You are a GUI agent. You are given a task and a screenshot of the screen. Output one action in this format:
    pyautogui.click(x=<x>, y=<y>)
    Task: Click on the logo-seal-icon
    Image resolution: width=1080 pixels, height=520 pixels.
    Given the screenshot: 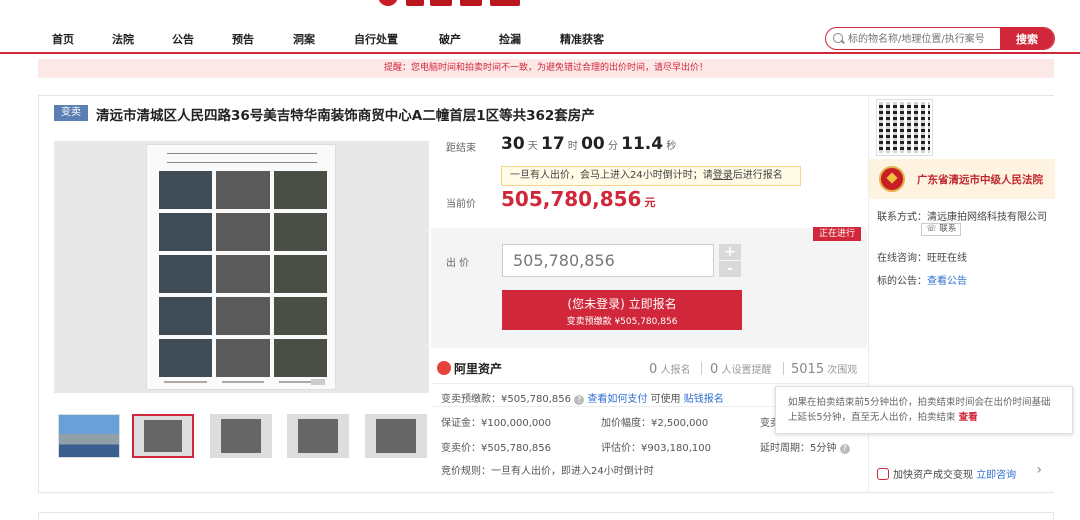 What is the action you would take?
    pyautogui.click(x=388, y=3)
    